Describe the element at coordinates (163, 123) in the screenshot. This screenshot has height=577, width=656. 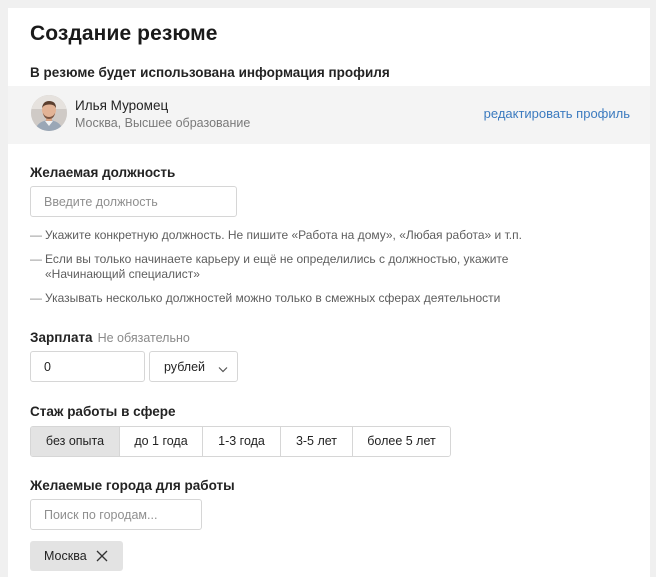
I see `profile-details: Москва, Высшее образование` at that location.